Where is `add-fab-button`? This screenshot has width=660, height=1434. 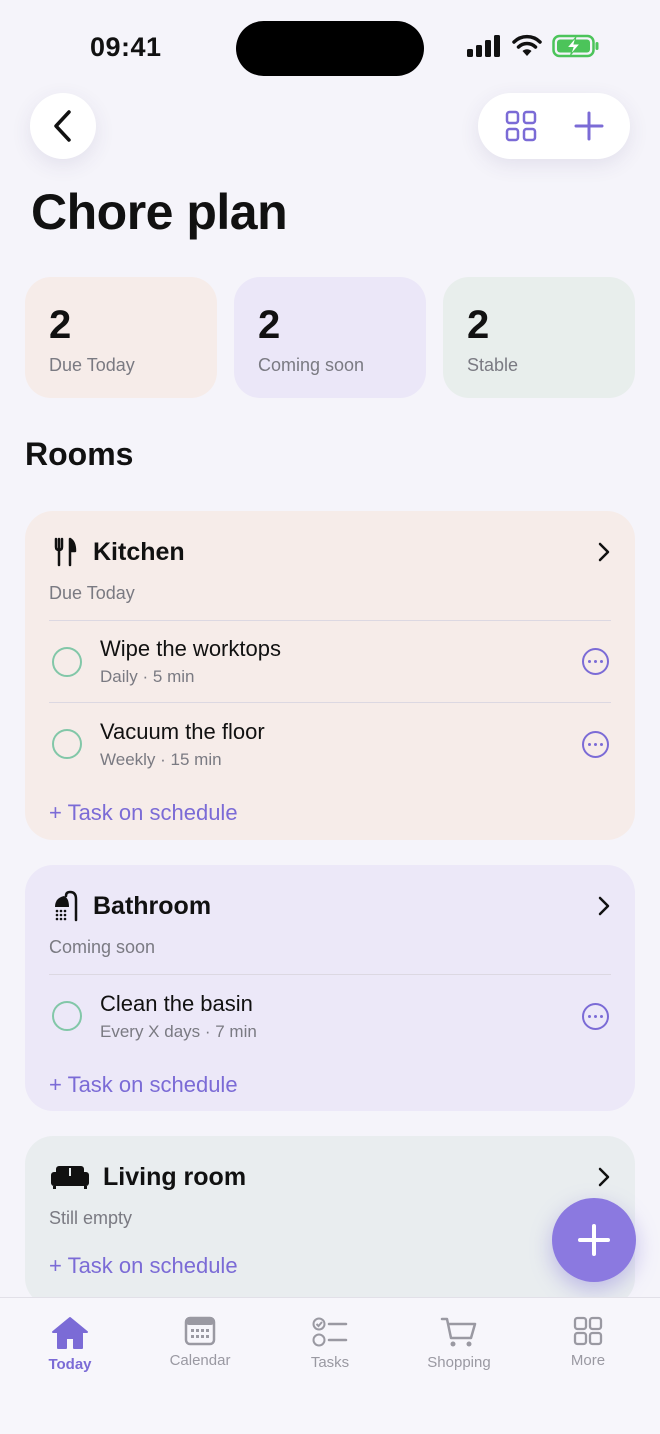
add-fab-button is located at coordinates (594, 1240).